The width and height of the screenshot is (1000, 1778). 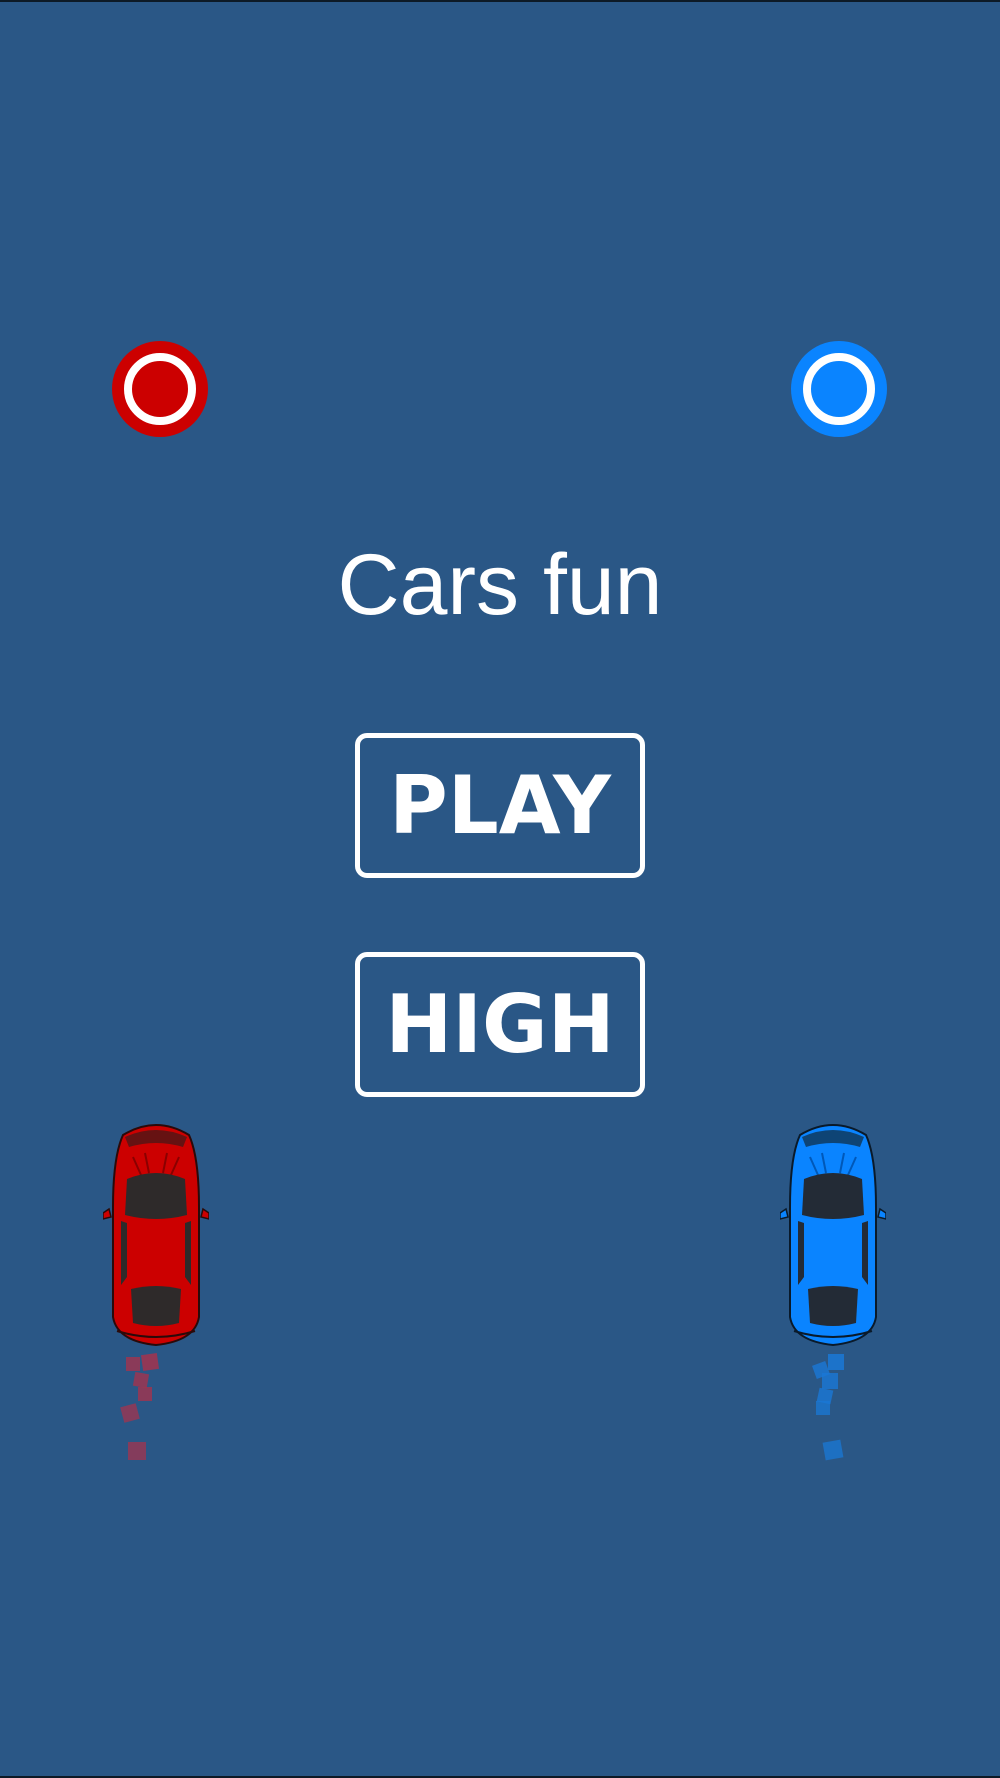 What do you see at coordinates (828, 1407) in the screenshot?
I see `blue-smoke-trail` at bounding box center [828, 1407].